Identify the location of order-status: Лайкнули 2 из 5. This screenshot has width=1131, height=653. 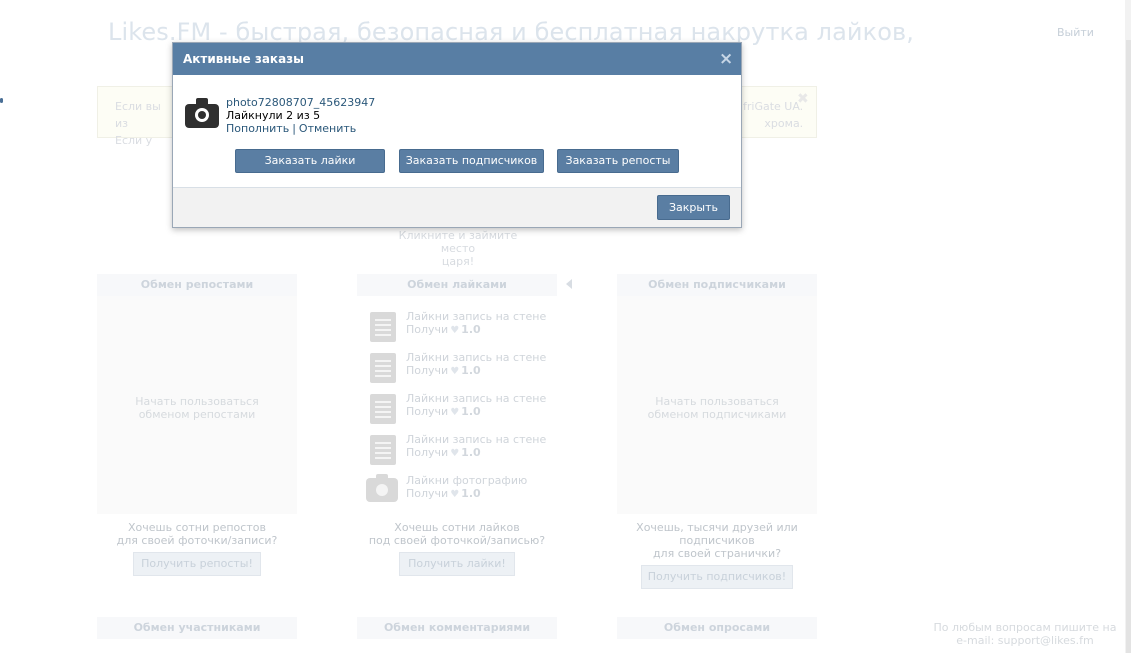
(273, 115).